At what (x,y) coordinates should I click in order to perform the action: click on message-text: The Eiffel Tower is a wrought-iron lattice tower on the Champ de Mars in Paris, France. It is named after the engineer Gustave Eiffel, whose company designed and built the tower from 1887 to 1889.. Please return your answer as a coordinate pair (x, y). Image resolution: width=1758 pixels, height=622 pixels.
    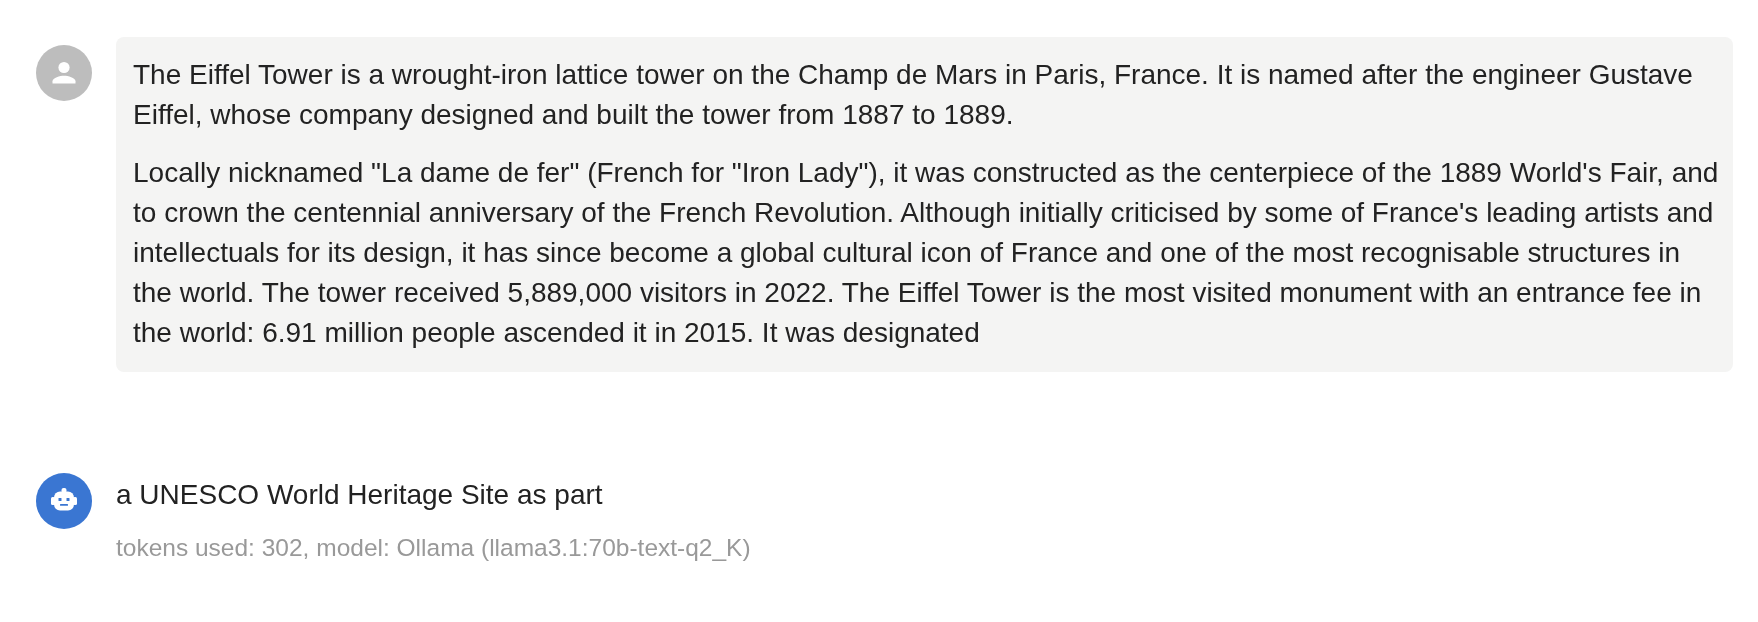
    Looking at the image, I should click on (913, 95).